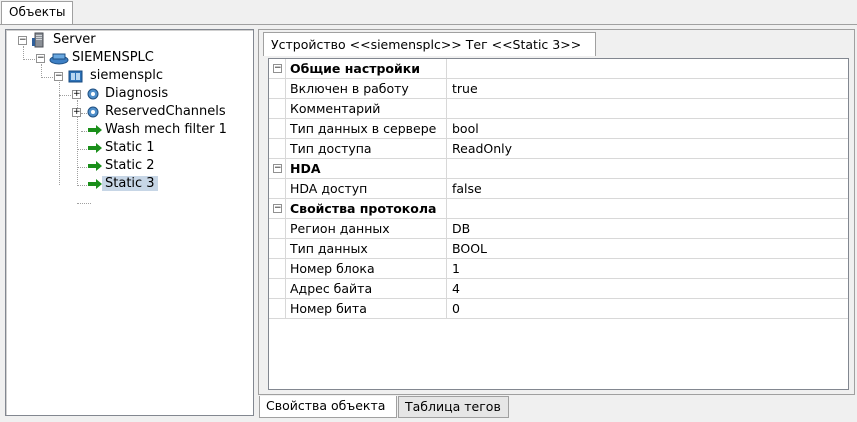 This screenshot has width=857, height=422. I want to click on property-row: Тип доступа ReadOnly, so click(558, 149).